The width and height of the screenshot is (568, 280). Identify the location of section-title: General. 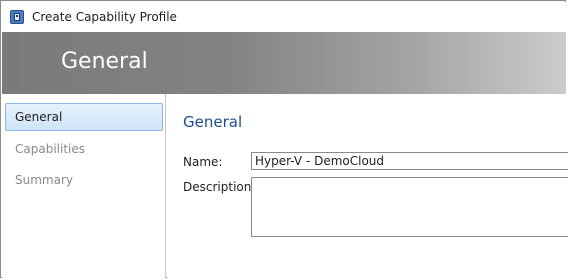
(213, 122).